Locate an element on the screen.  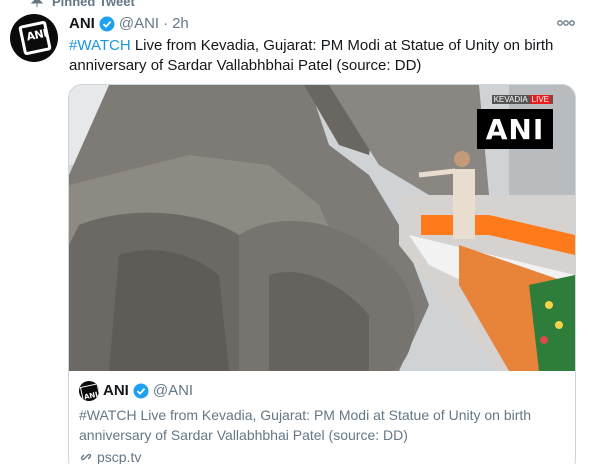
link-icon is located at coordinates (86, 457).